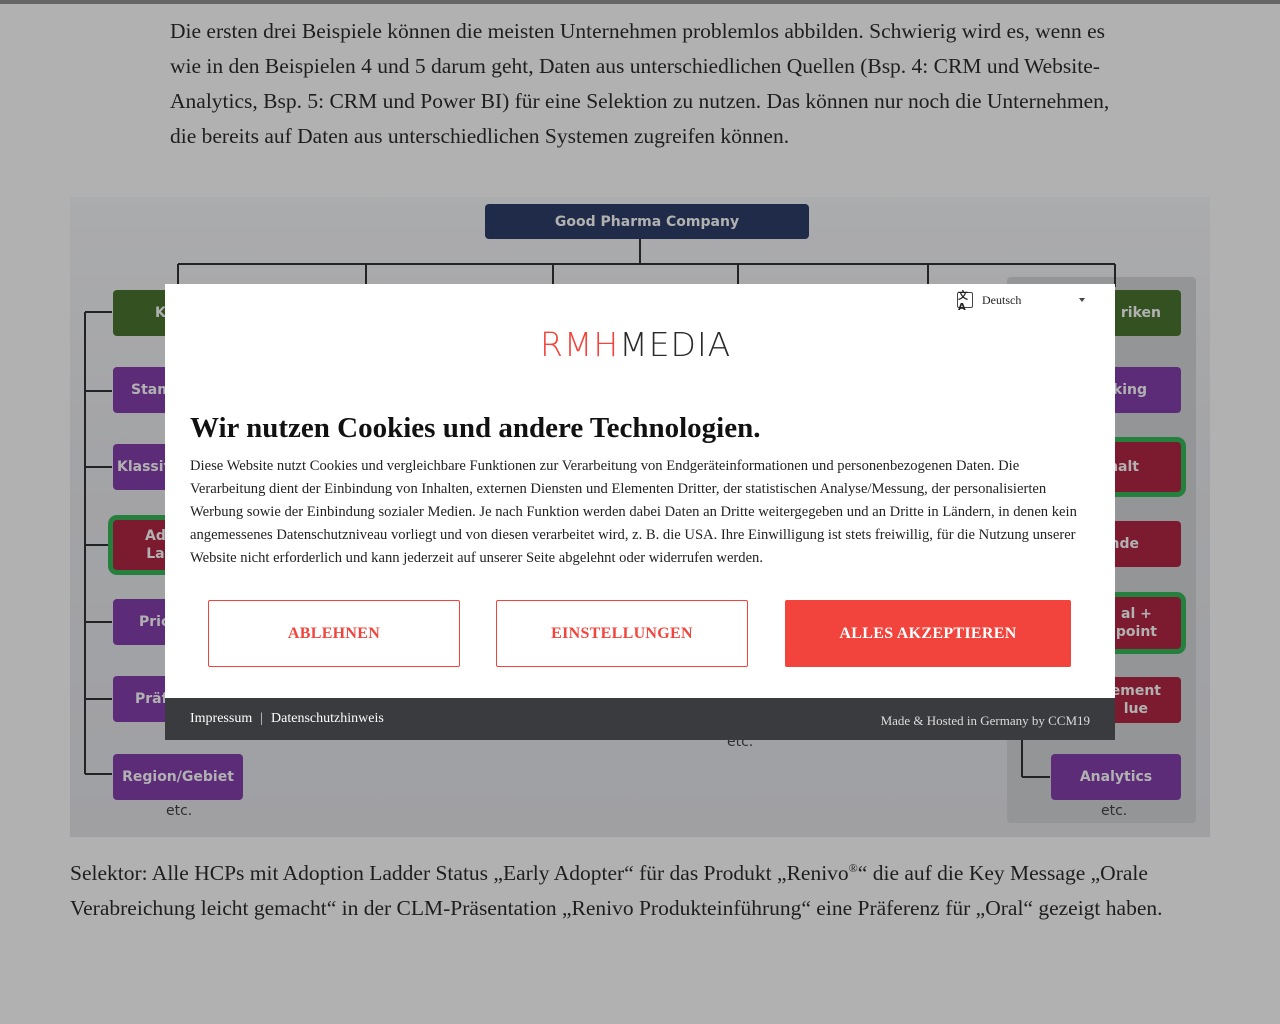 This screenshot has height=1024, width=1280. What do you see at coordinates (1082, 300) in the screenshot?
I see `chevron-down-icon` at bounding box center [1082, 300].